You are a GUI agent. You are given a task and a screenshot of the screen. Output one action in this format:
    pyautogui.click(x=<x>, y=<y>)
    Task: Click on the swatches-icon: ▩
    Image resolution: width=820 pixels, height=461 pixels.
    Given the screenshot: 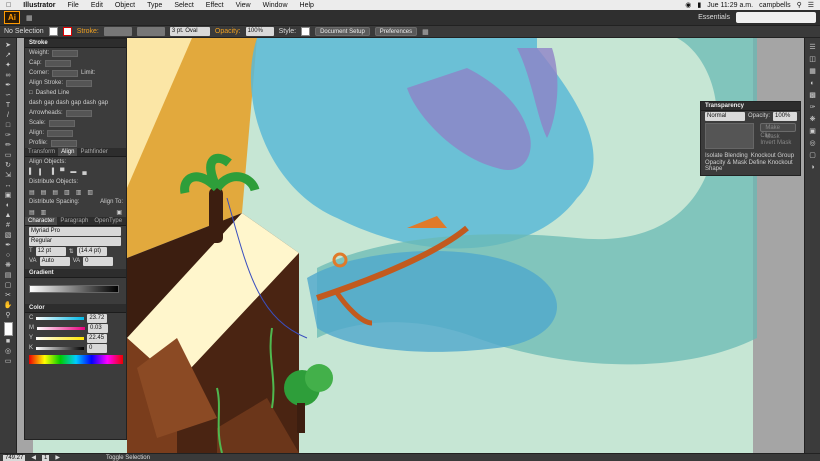 What is the action you would take?
    pyautogui.click(x=812, y=96)
    